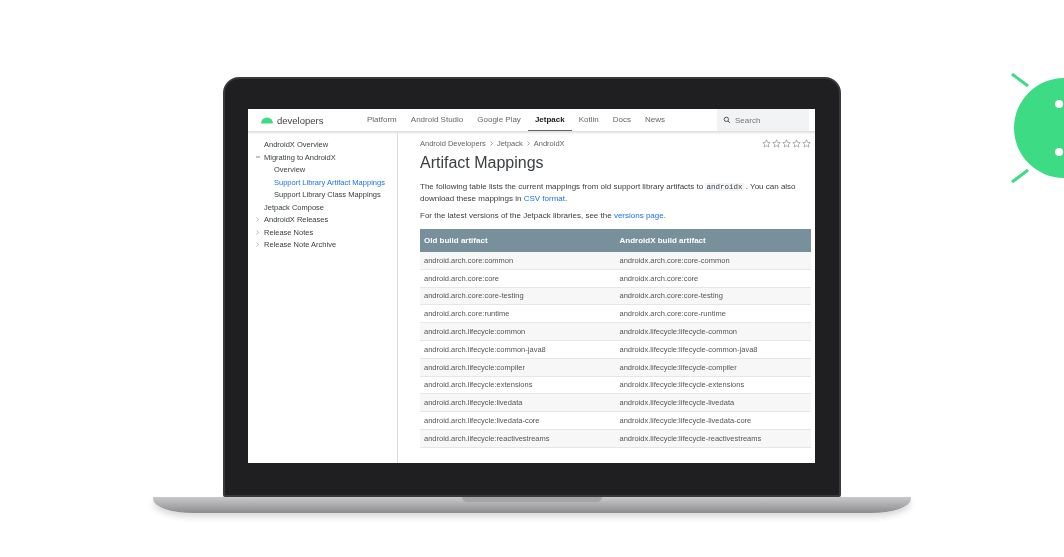  Describe the element at coordinates (763, 120) in the screenshot. I see `search-field: Search` at that location.